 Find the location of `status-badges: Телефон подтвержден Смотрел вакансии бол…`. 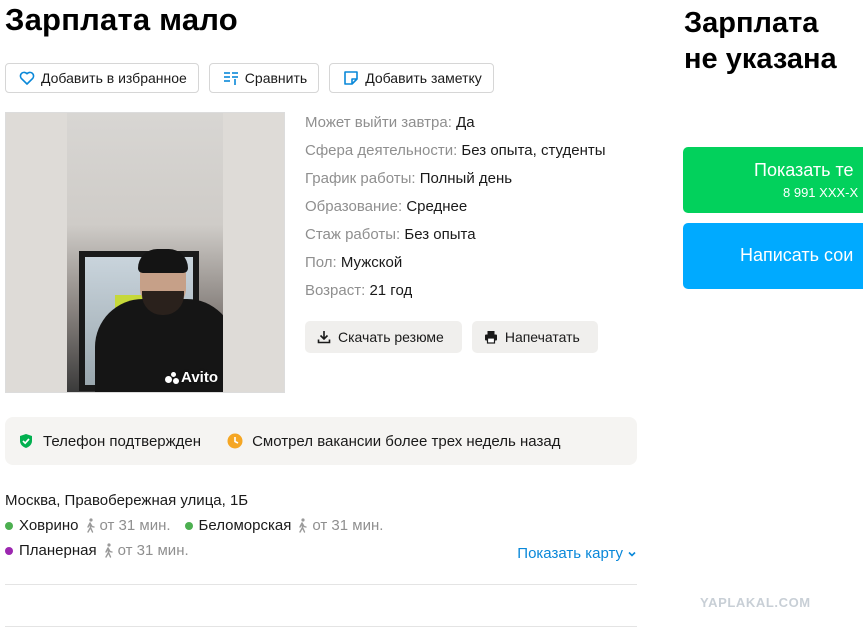

status-badges: Телефон подтвержден Смотрел вакансии бол… is located at coordinates (321, 441).